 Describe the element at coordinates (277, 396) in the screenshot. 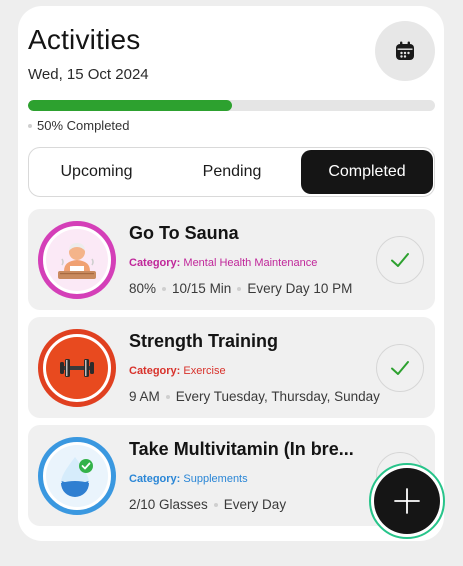

I see `meta-item: Every Tuesday, Thursday, Sunday` at that location.